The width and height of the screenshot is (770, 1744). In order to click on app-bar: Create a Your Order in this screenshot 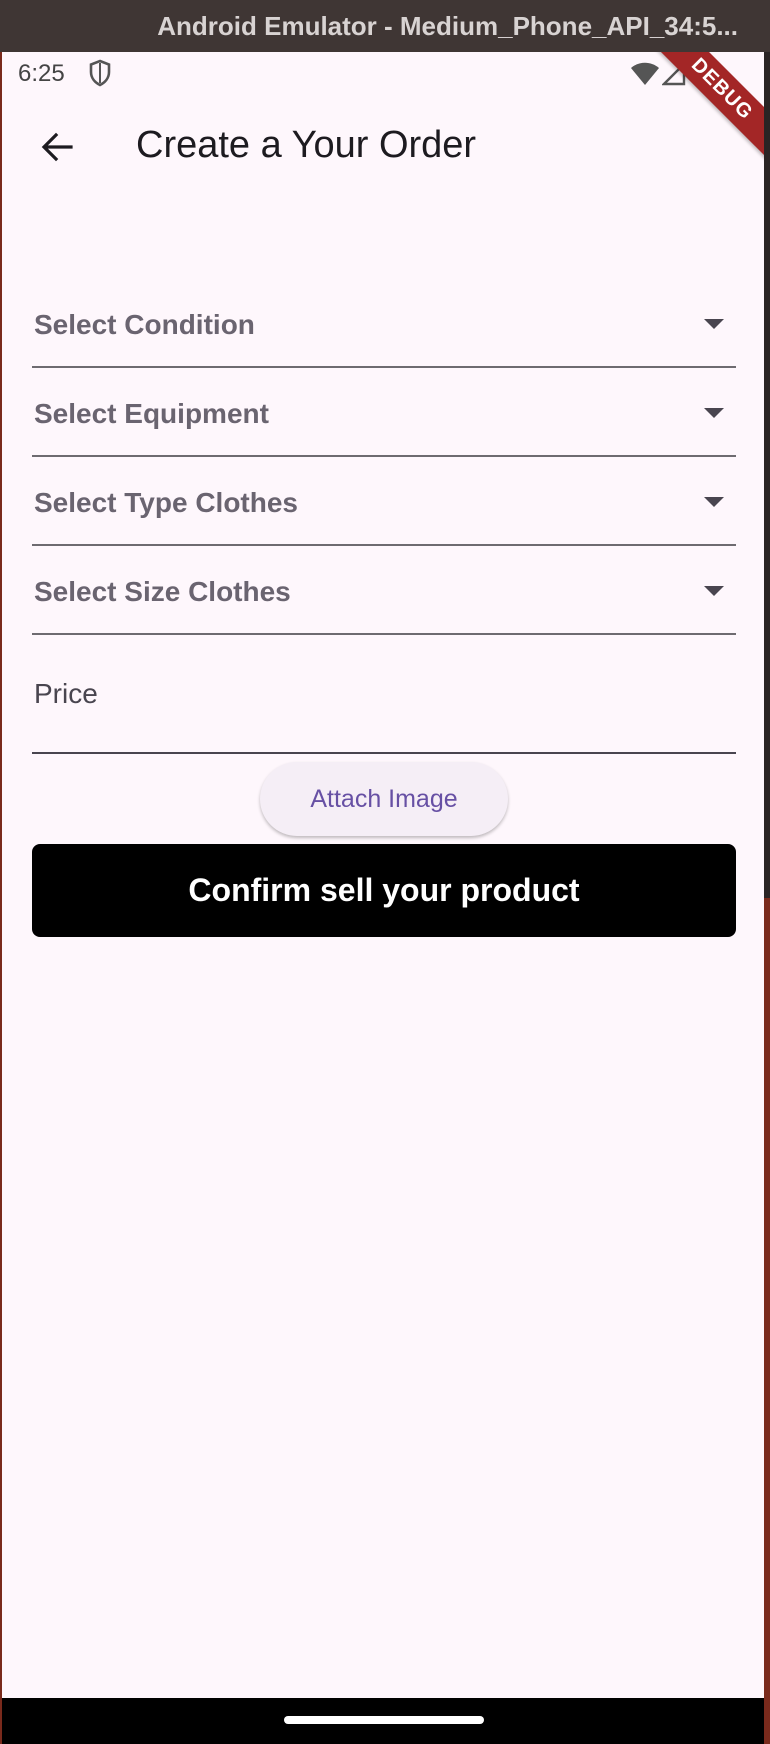, I will do `click(383, 149)`.